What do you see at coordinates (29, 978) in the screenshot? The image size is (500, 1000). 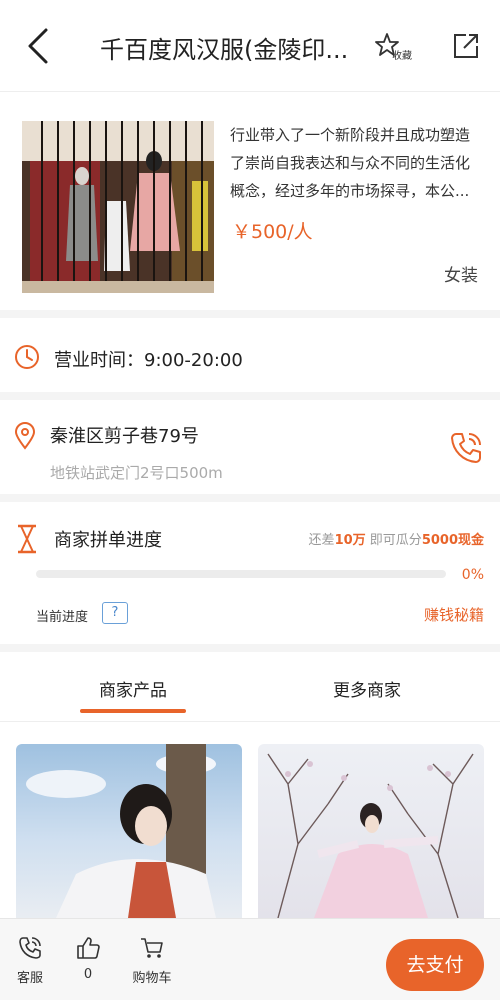 I see `customer-service-label: 客服` at bounding box center [29, 978].